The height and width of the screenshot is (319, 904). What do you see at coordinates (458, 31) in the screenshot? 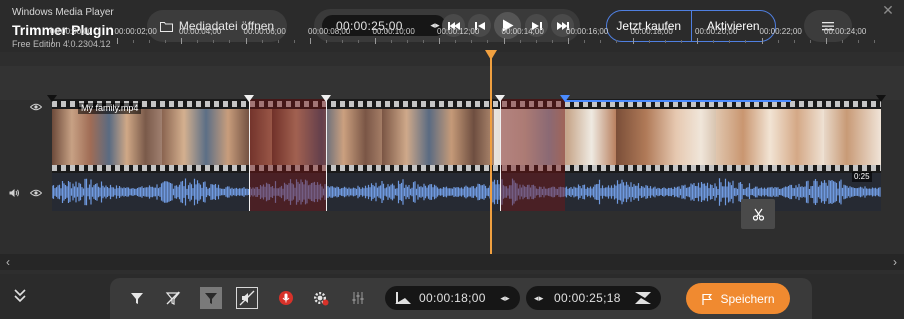
I see `ruler-label: 00:00:12;00` at bounding box center [458, 31].